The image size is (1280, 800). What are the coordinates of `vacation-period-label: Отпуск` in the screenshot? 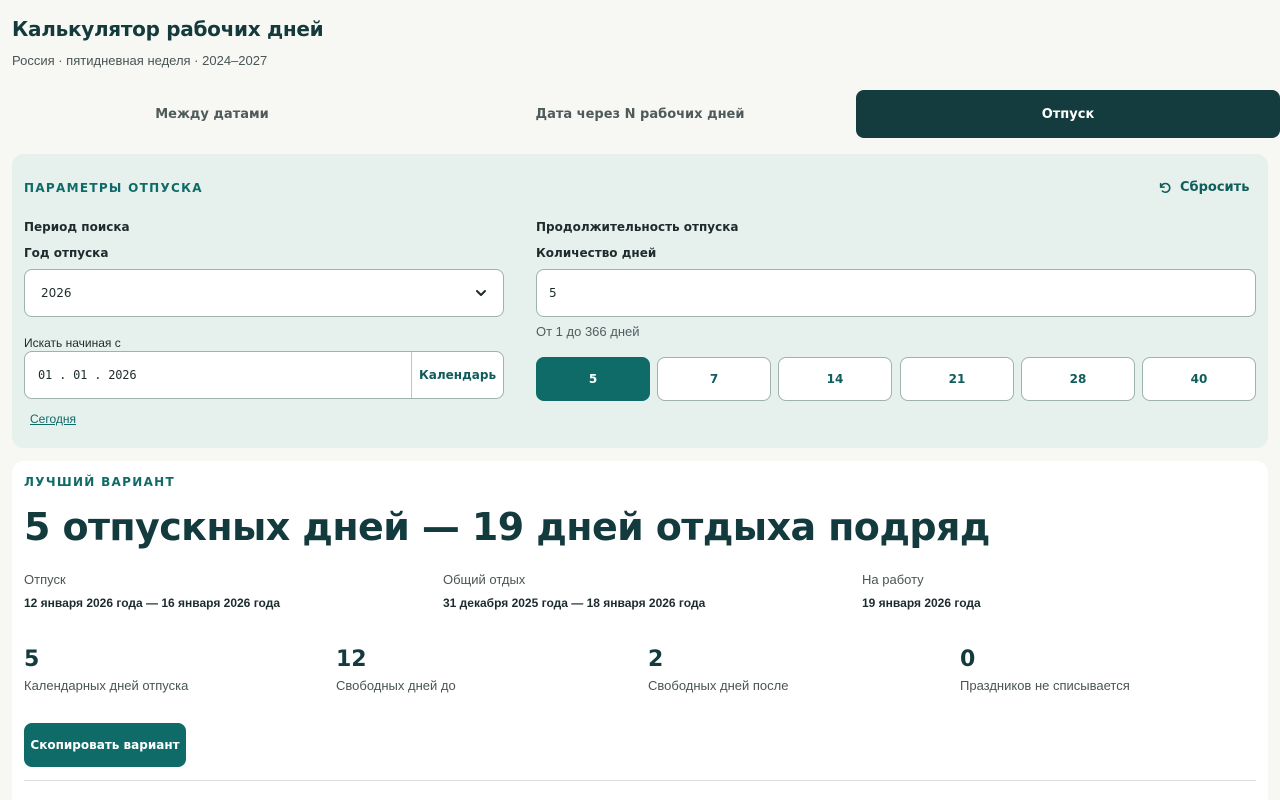 It's located at (45, 579).